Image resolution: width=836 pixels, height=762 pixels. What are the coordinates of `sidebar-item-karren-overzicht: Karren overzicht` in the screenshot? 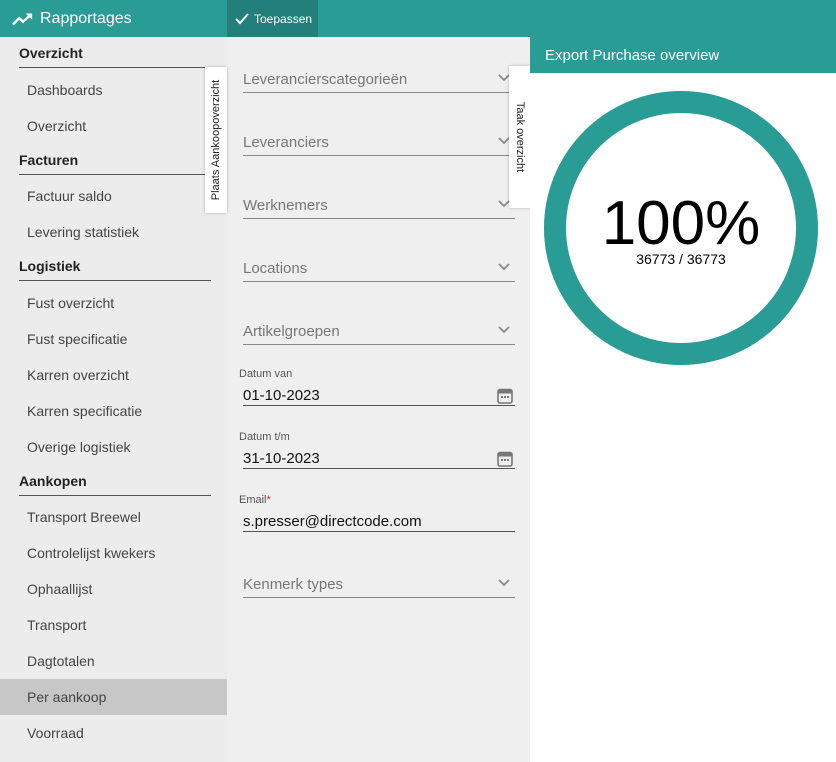 It's located at (113, 375).